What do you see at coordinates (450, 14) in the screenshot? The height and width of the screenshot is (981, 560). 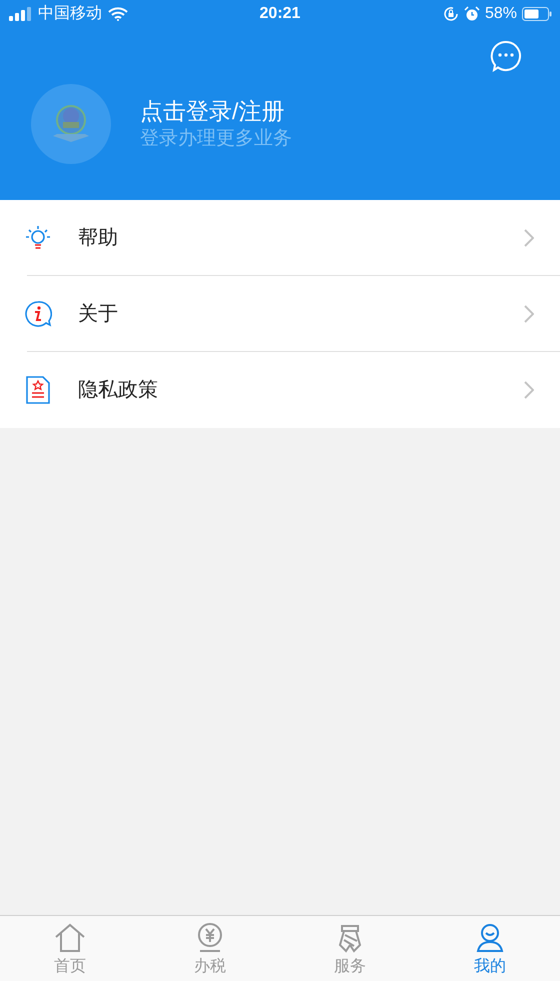 I see `rotation-lock-icon` at bounding box center [450, 14].